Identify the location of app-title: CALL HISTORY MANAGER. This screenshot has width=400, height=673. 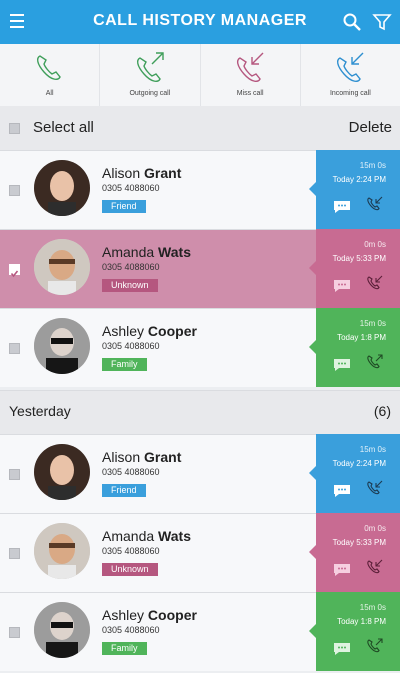
(200, 20).